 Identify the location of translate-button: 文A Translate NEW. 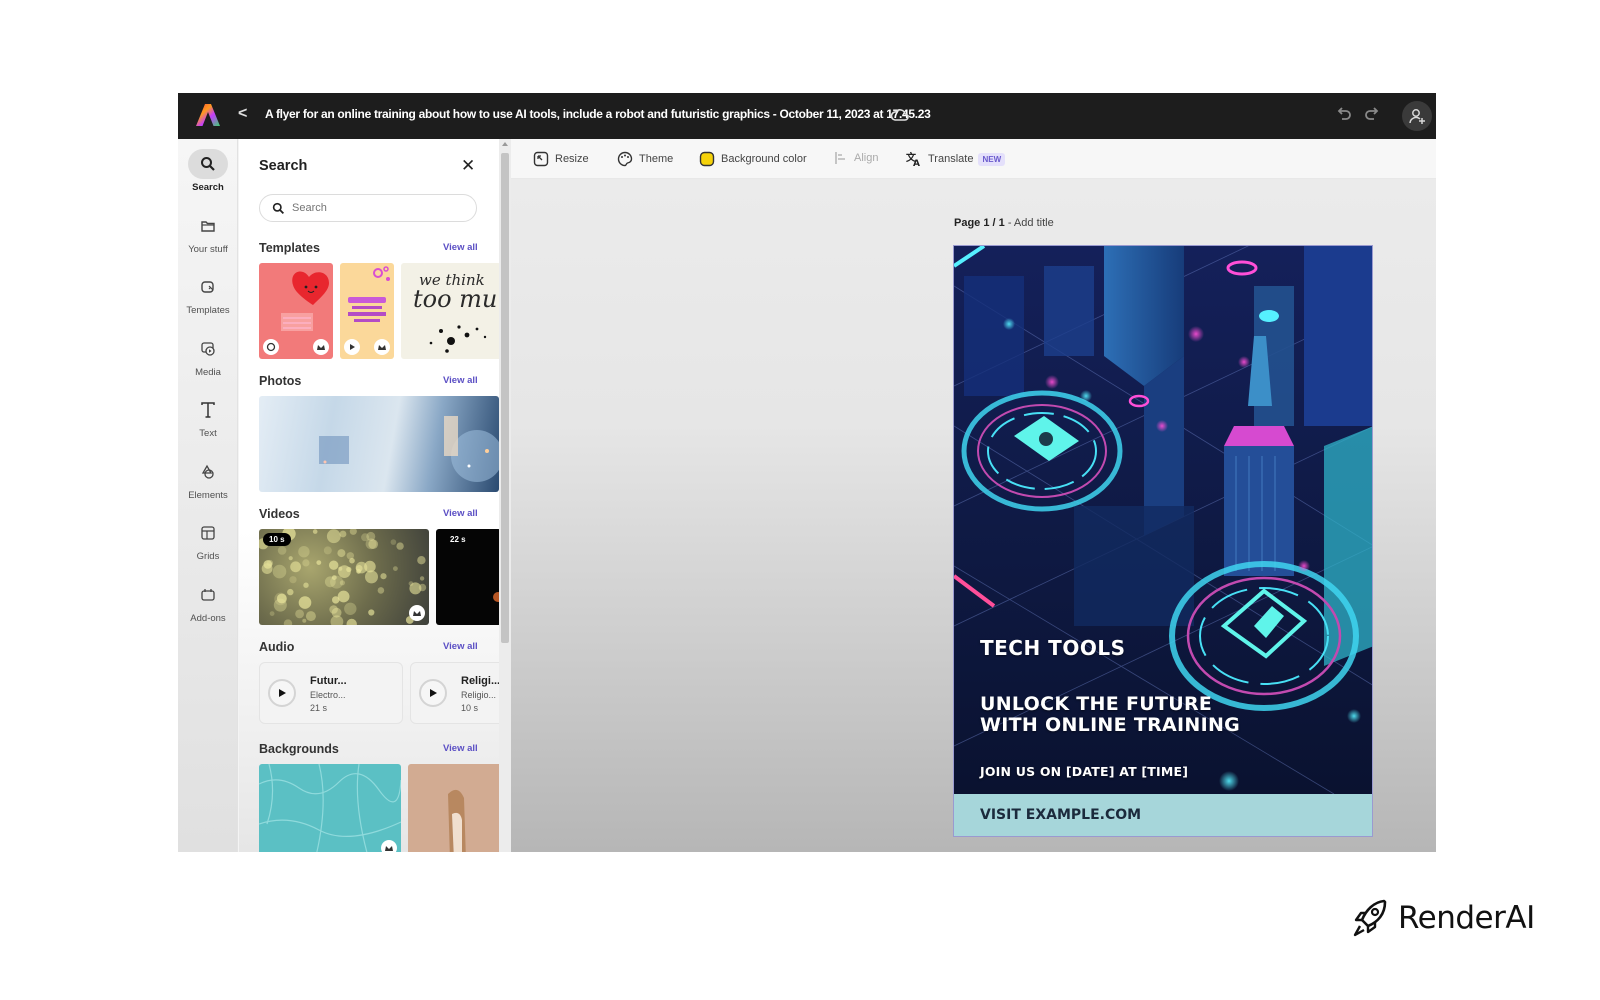
(956, 159).